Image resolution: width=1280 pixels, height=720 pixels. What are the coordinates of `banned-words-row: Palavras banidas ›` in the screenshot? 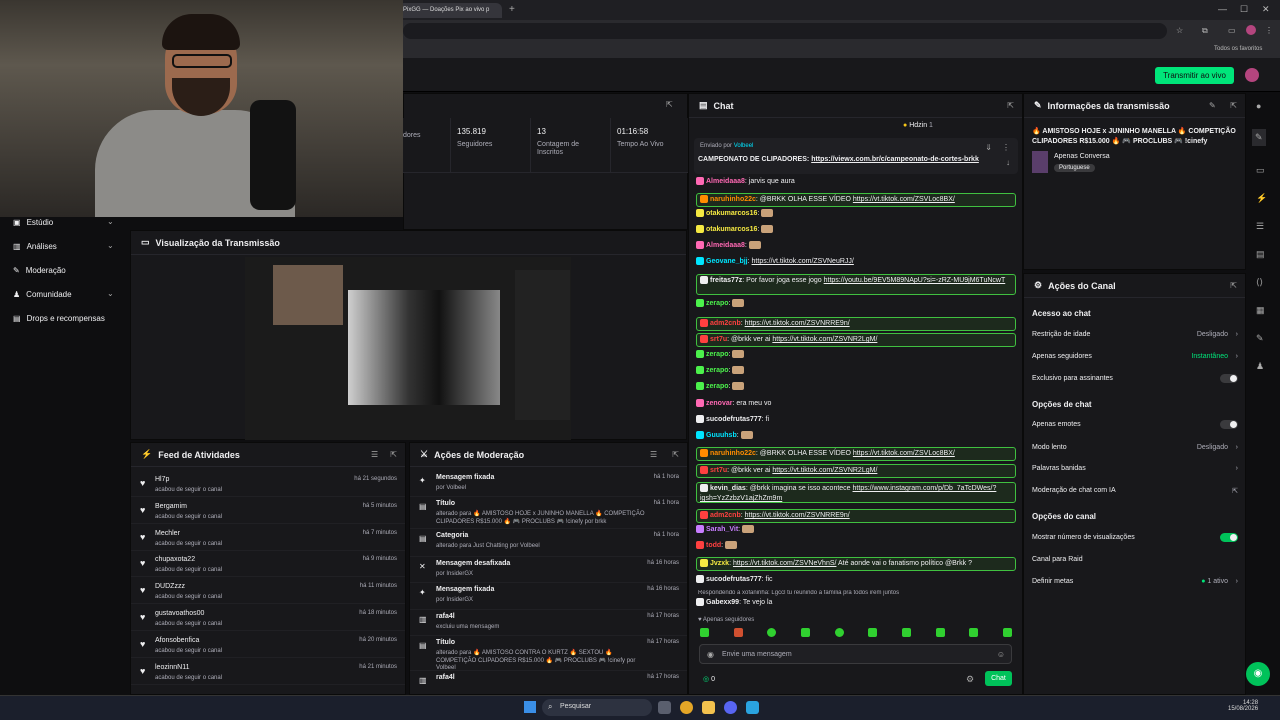 It's located at (1135, 468).